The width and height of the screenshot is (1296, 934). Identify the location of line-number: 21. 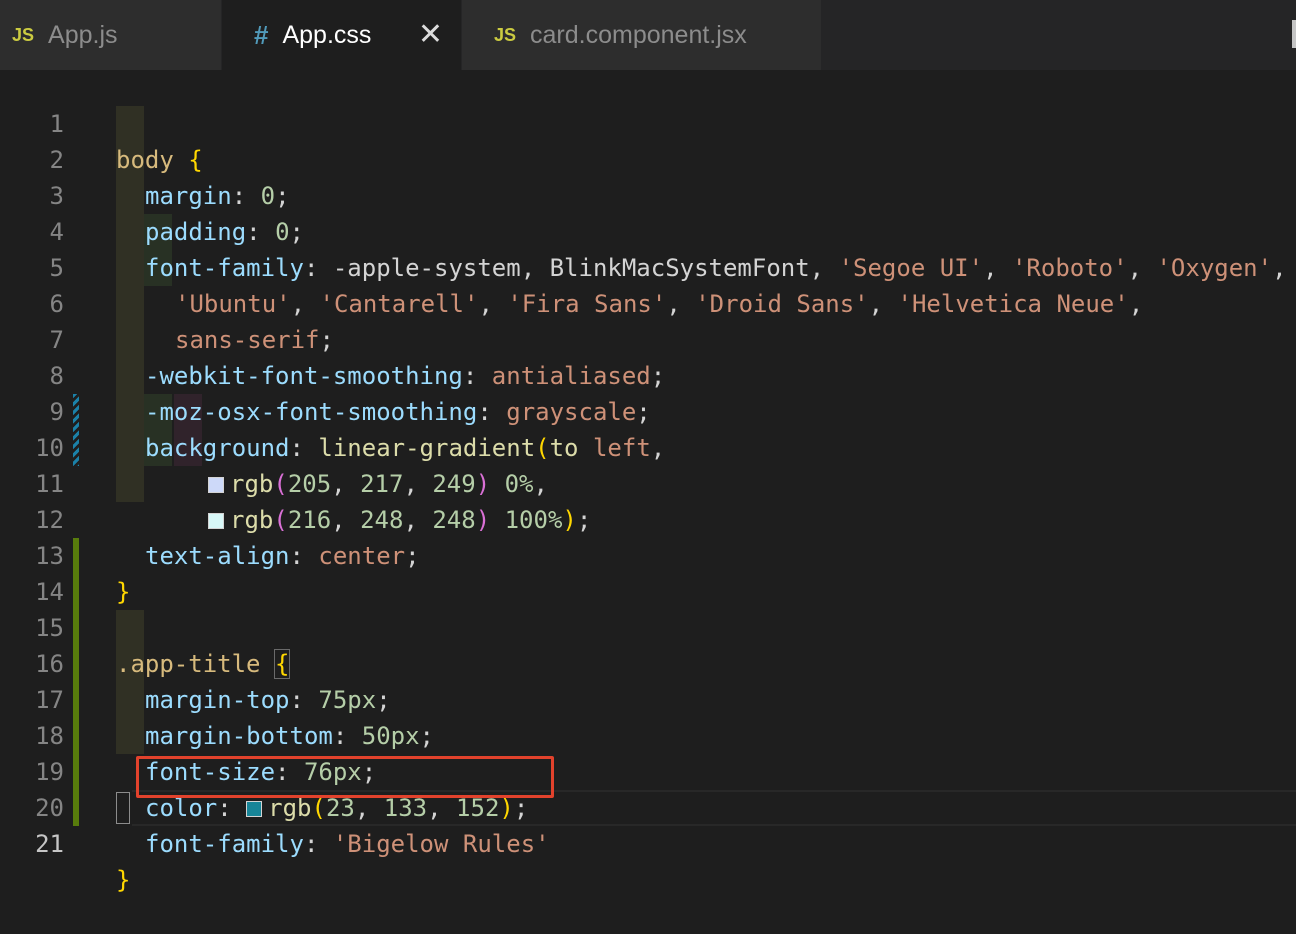
(49, 844).